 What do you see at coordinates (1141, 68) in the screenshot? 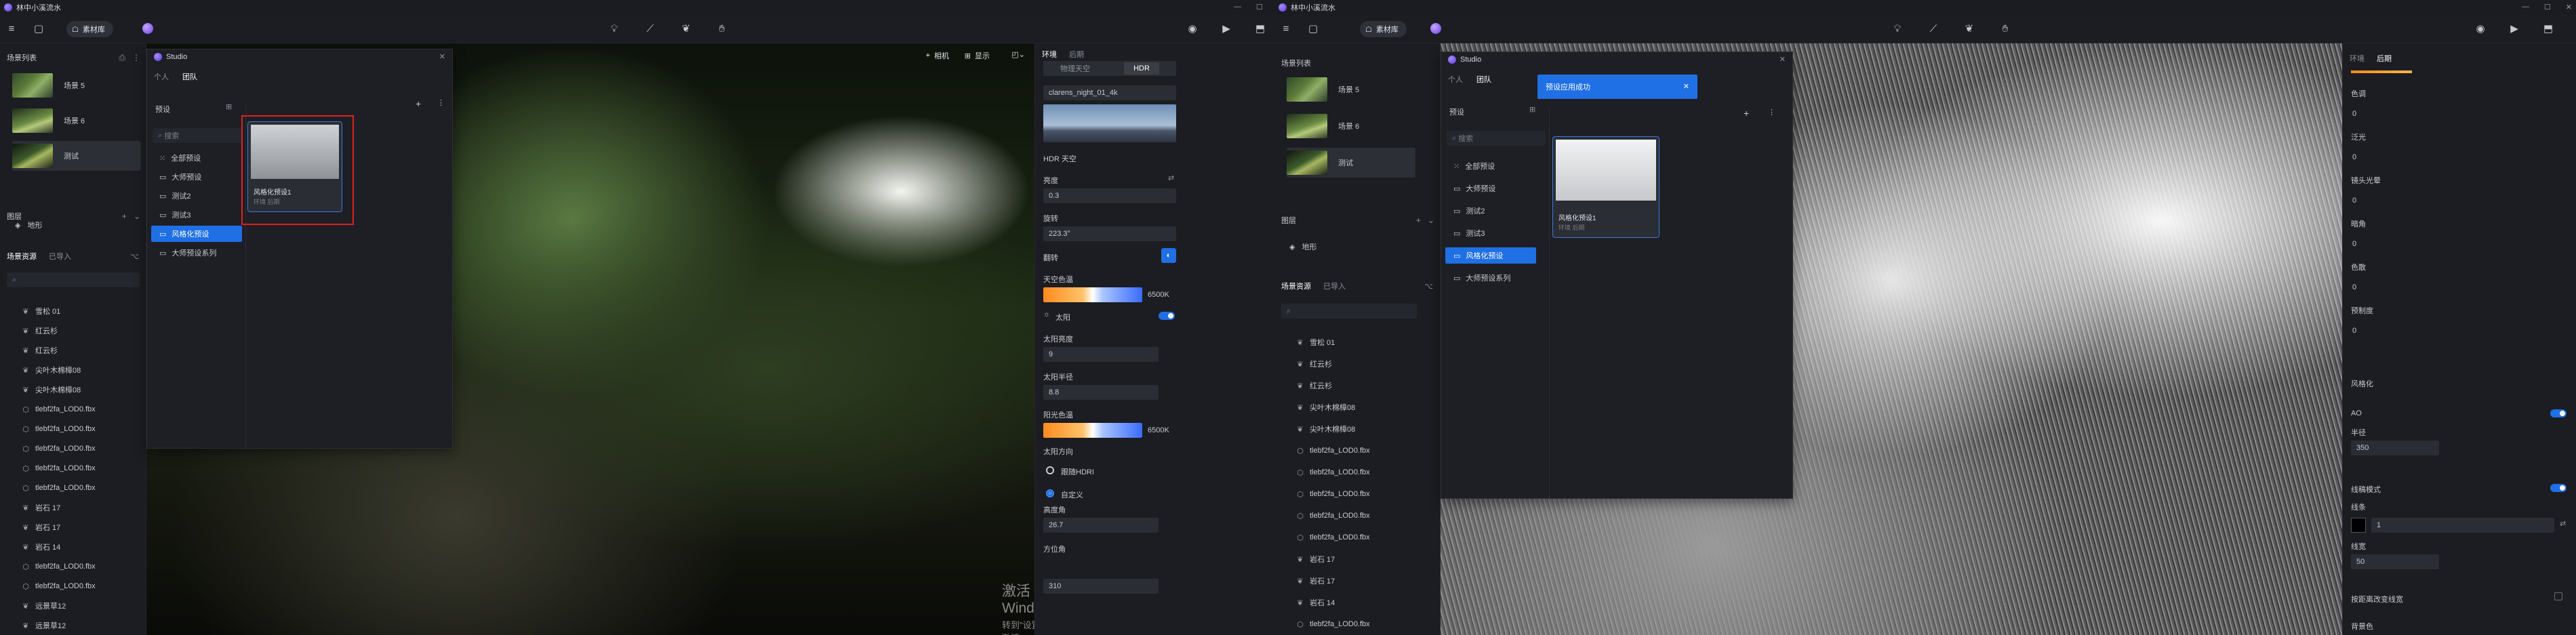
I see `tab-hdr: HDR` at bounding box center [1141, 68].